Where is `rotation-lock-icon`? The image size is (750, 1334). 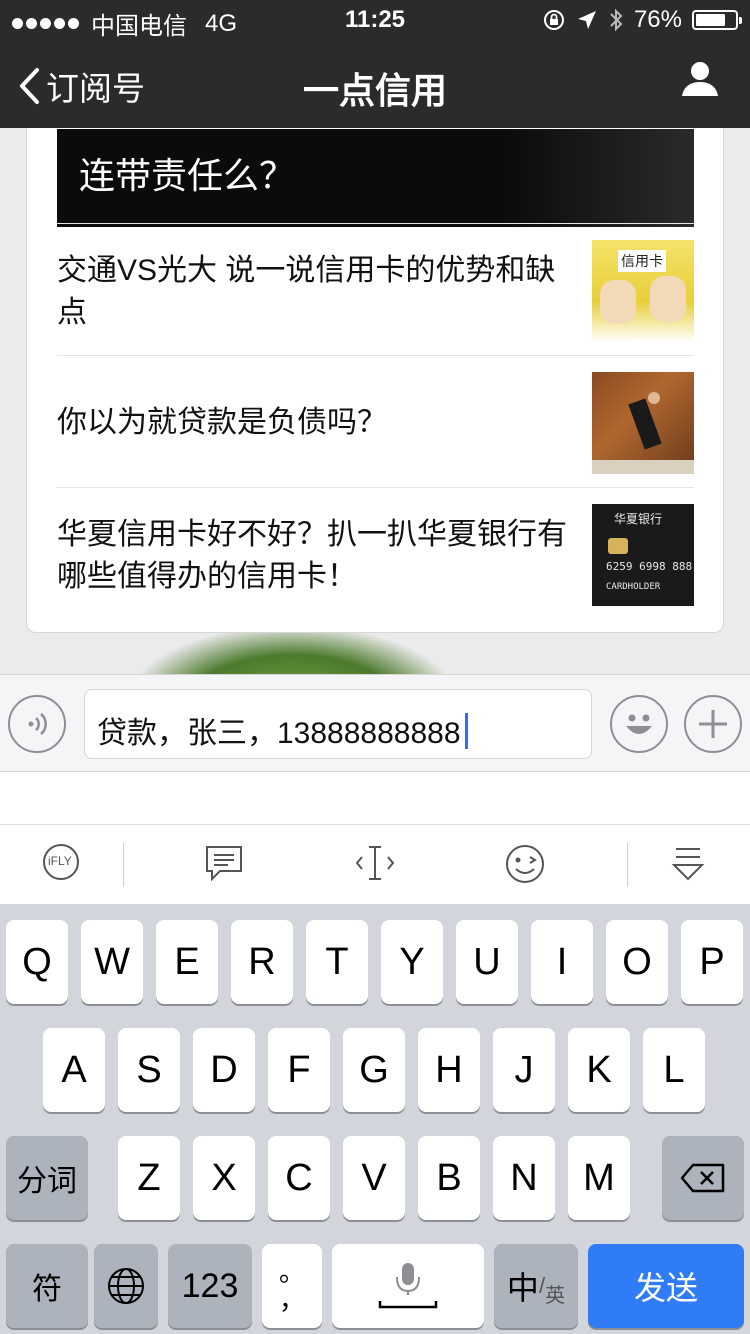 rotation-lock-icon is located at coordinates (553, 20).